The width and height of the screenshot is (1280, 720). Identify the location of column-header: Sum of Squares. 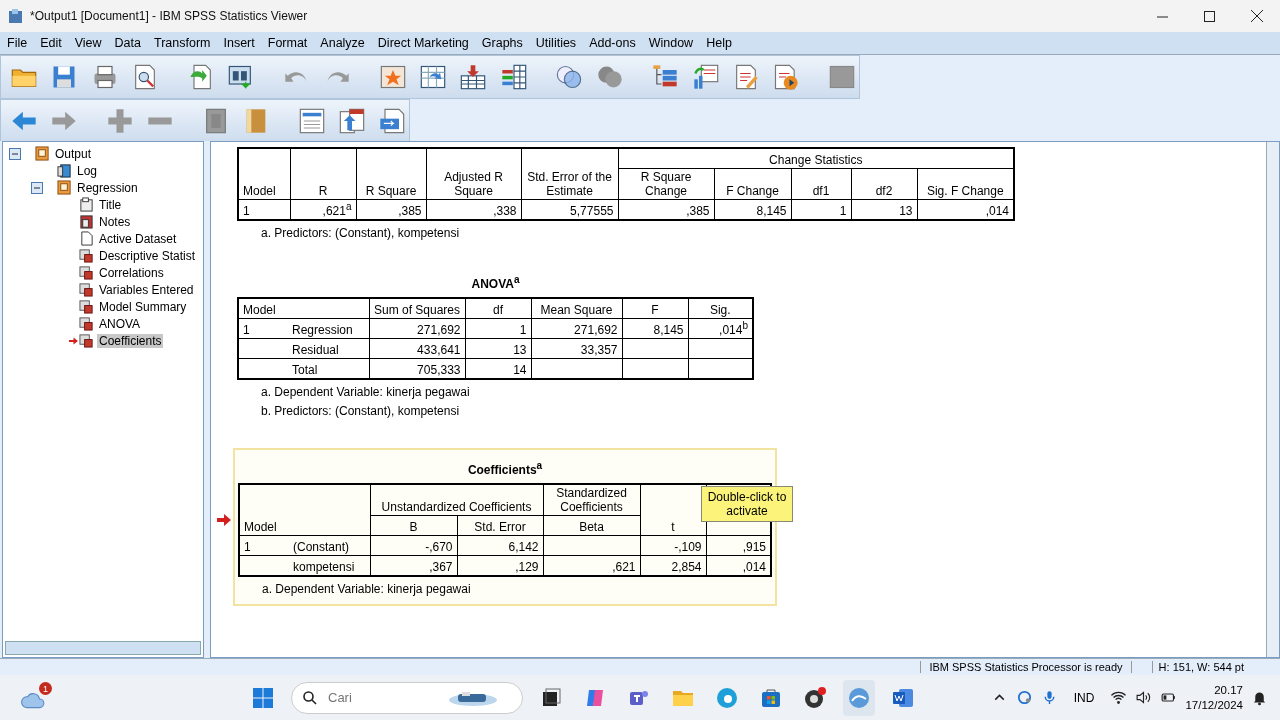
(417, 308).